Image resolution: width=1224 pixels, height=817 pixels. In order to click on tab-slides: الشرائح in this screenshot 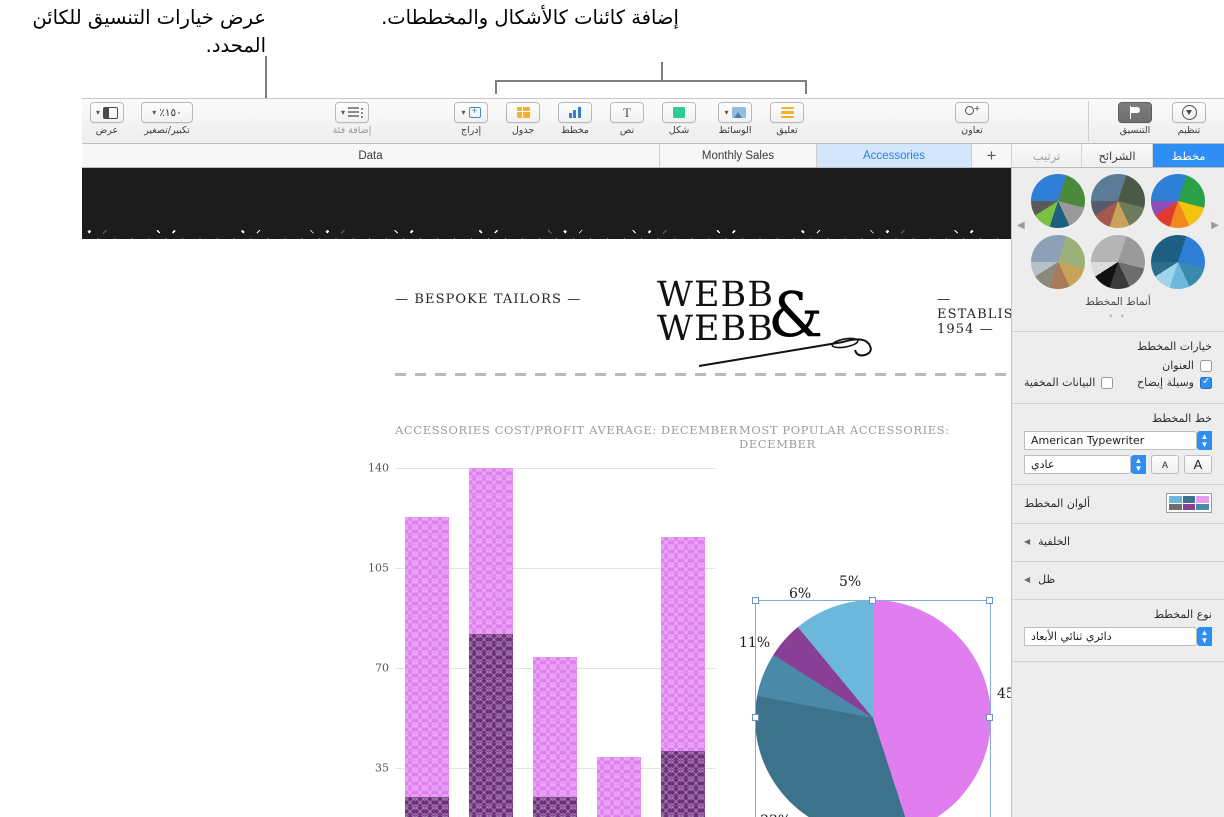, I will do `click(1116, 155)`.